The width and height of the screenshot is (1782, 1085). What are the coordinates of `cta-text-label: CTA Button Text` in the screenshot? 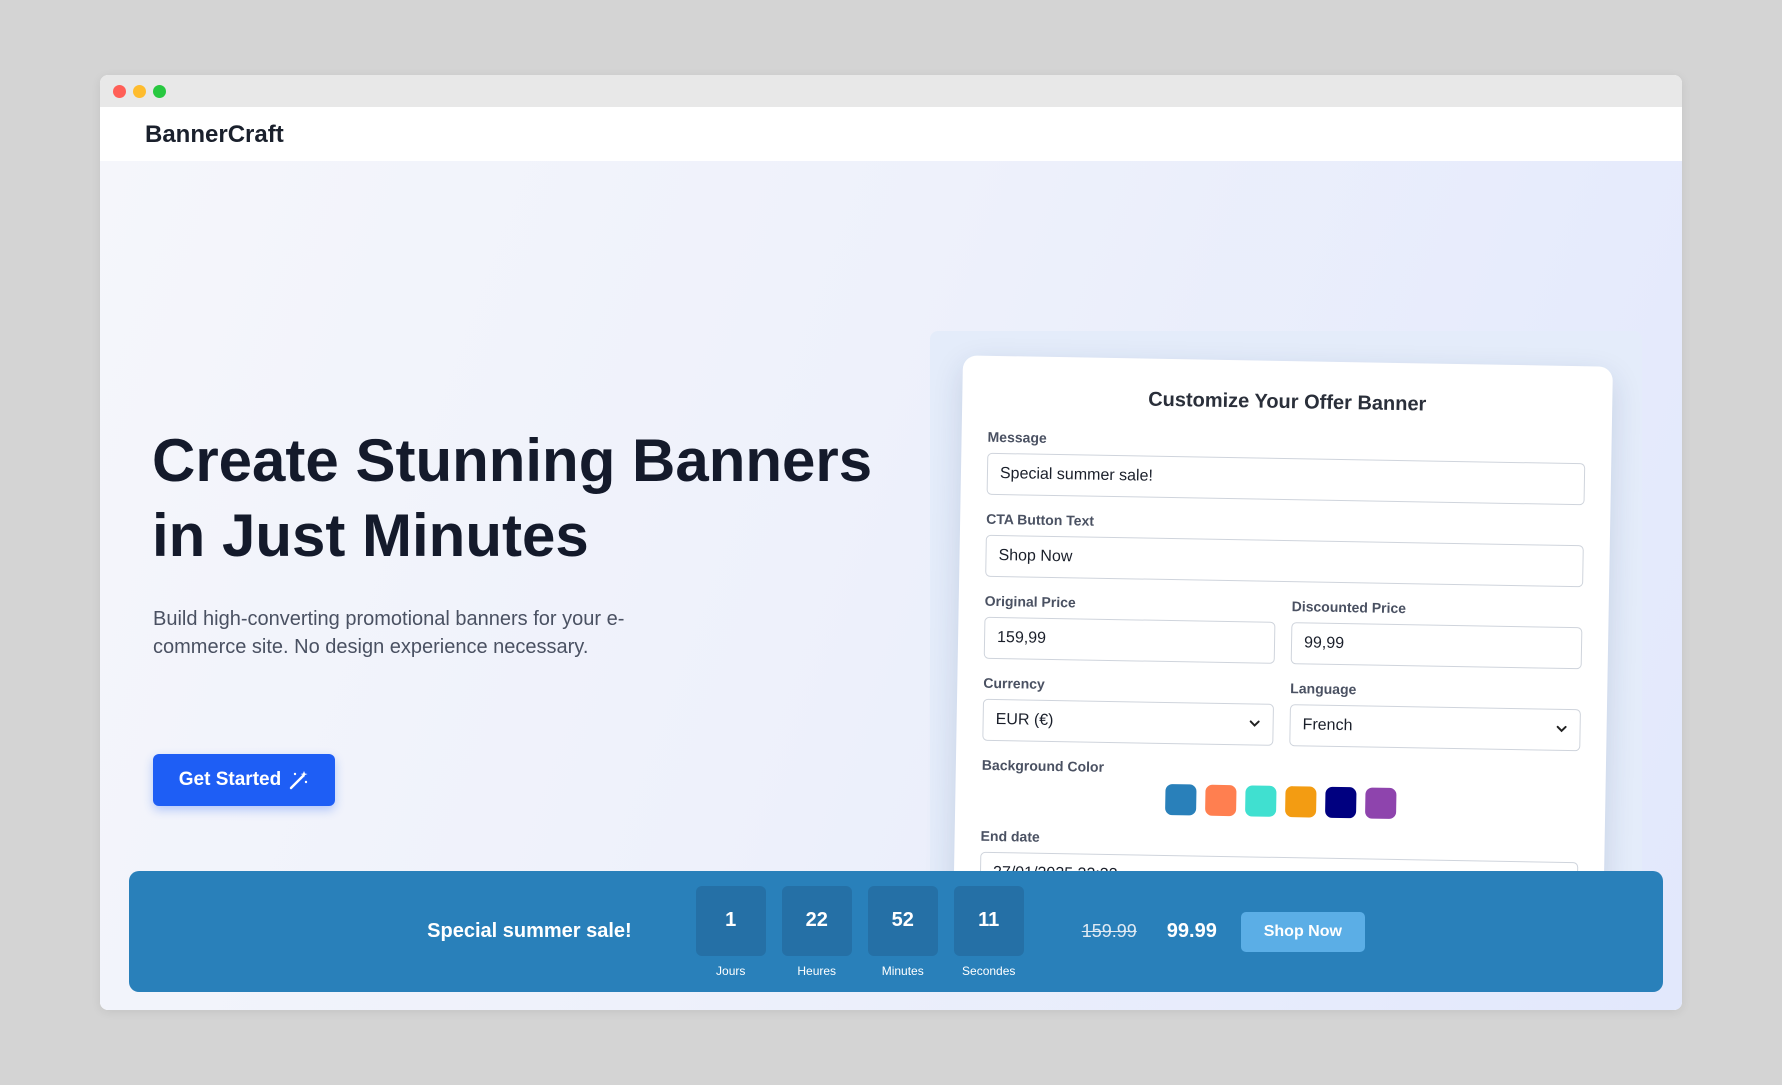 It's located at (1040, 519).